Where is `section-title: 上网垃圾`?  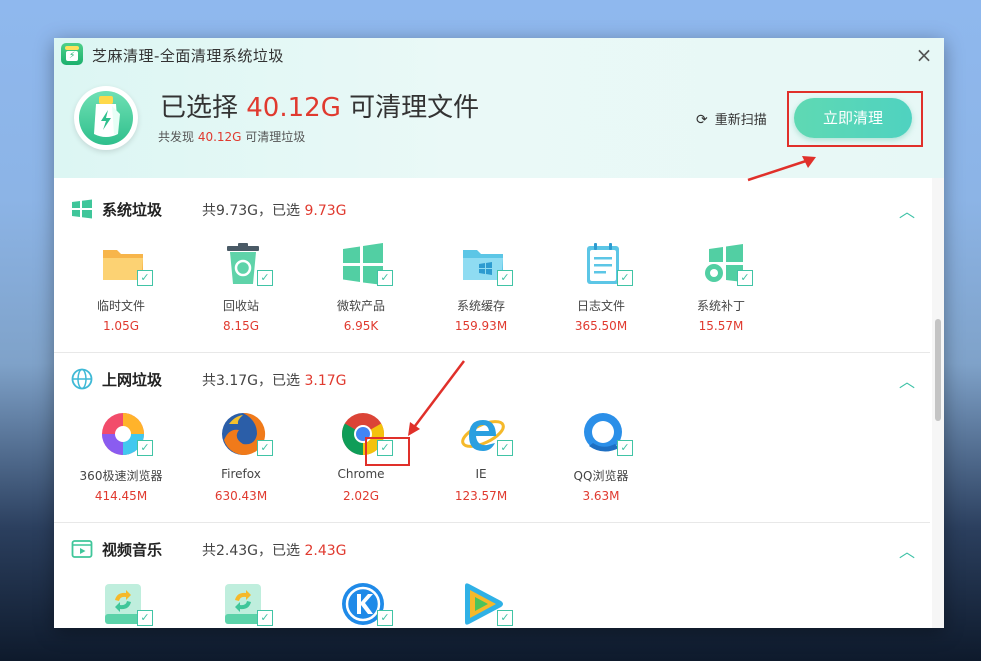
section-title: 上网垃圾 is located at coordinates (132, 380).